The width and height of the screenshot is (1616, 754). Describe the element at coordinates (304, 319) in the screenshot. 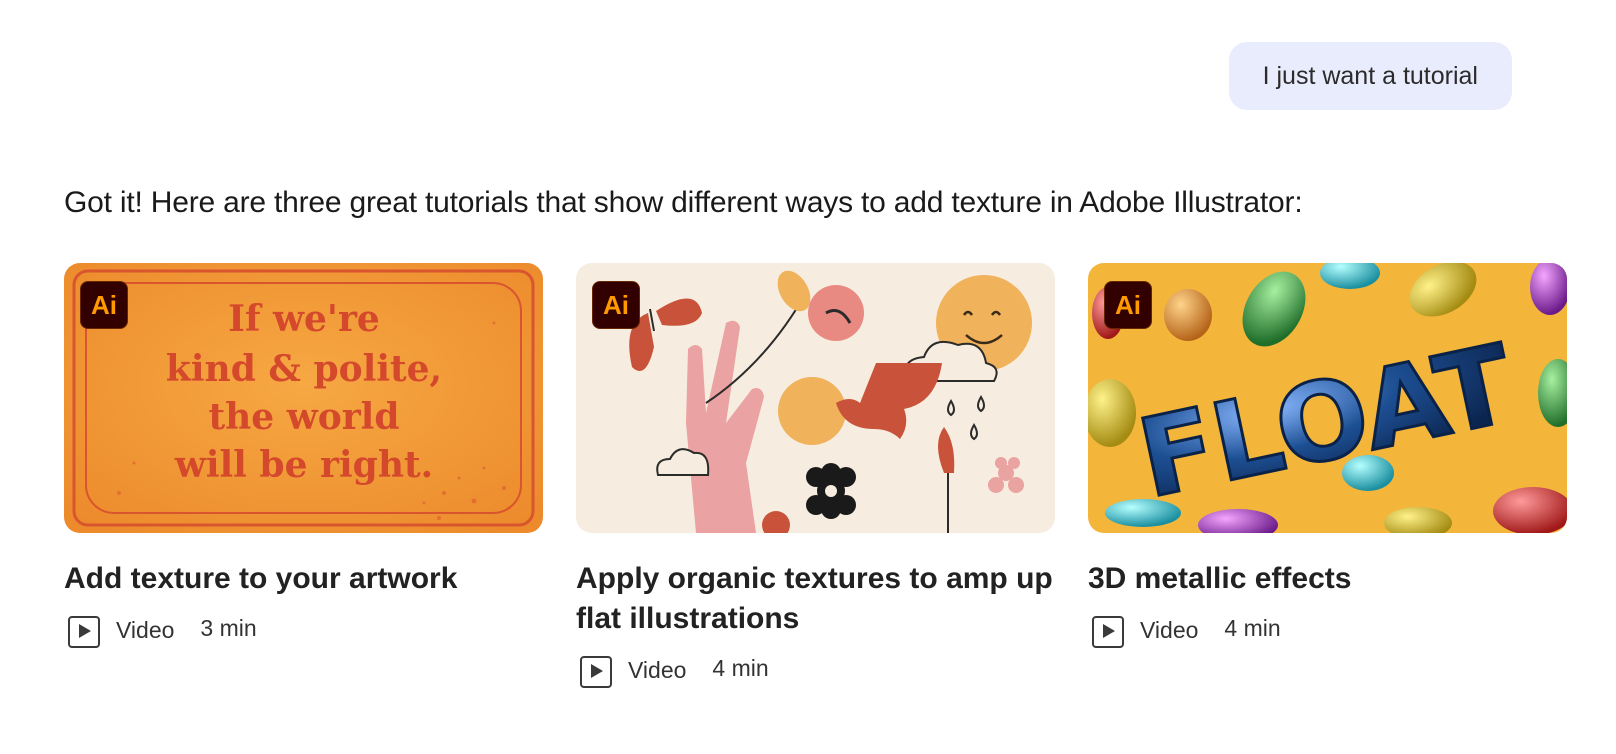

I see `thumbnail-text-line: If we're` at that location.